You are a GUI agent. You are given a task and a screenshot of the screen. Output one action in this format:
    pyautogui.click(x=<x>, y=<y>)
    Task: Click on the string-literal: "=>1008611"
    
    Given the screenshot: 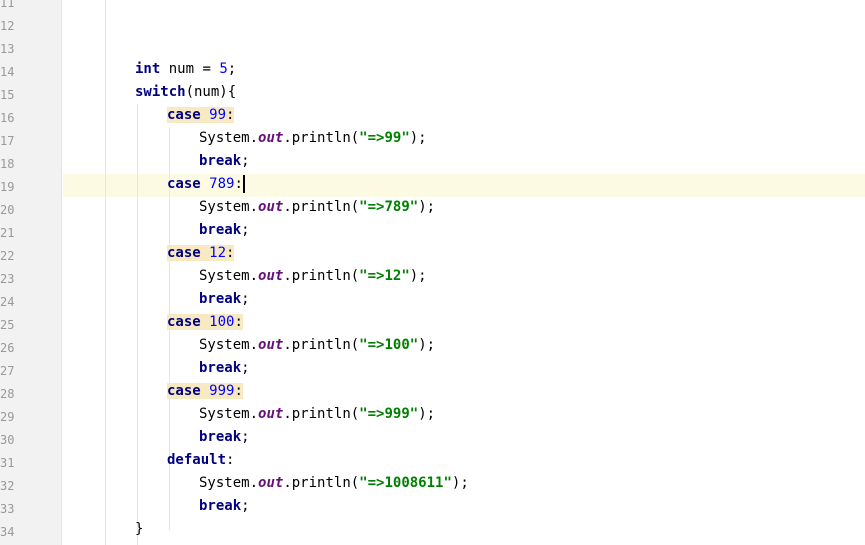 What is the action you would take?
    pyautogui.click(x=405, y=483)
    